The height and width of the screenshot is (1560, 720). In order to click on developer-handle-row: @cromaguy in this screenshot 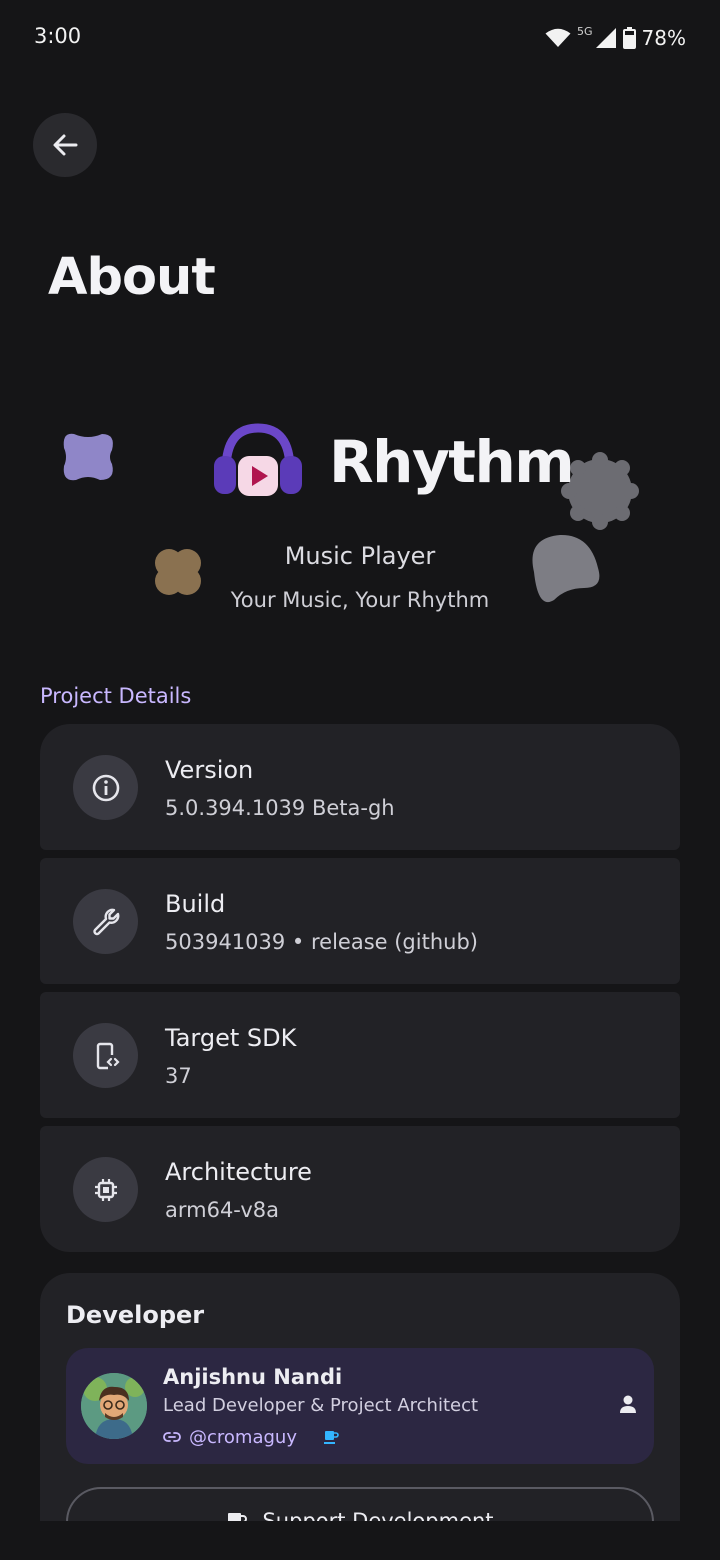, I will do `click(251, 1437)`.